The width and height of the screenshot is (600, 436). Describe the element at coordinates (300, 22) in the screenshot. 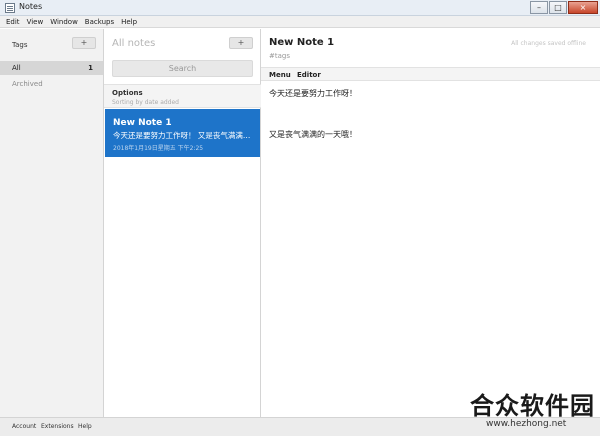

I see `menu-bar: Edit View Window Backups Help` at that location.